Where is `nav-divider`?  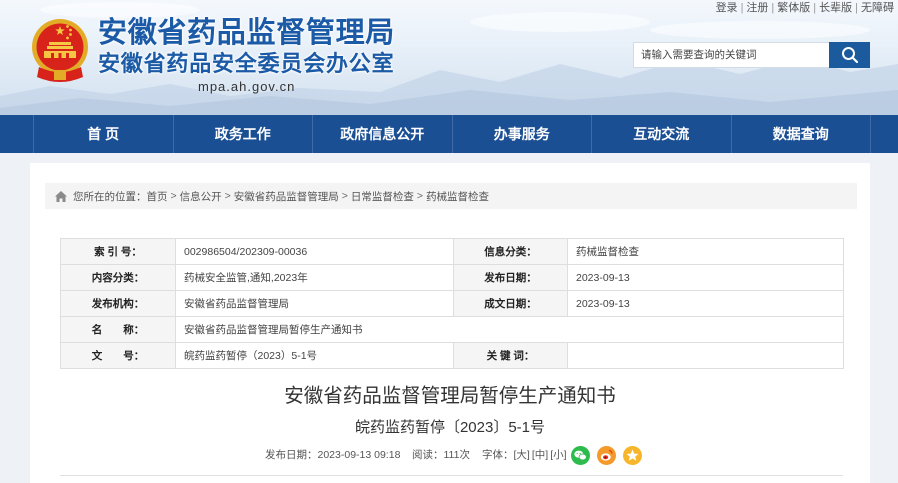
nav-divider is located at coordinates (870, 134).